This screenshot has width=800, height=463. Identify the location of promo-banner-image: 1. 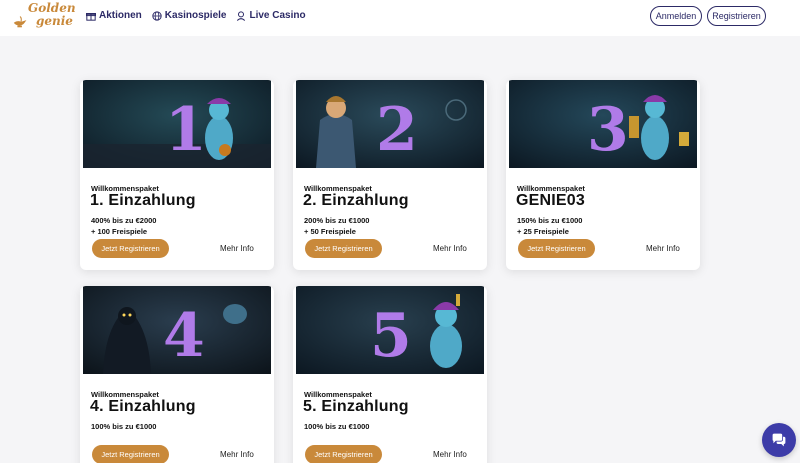
(177, 124).